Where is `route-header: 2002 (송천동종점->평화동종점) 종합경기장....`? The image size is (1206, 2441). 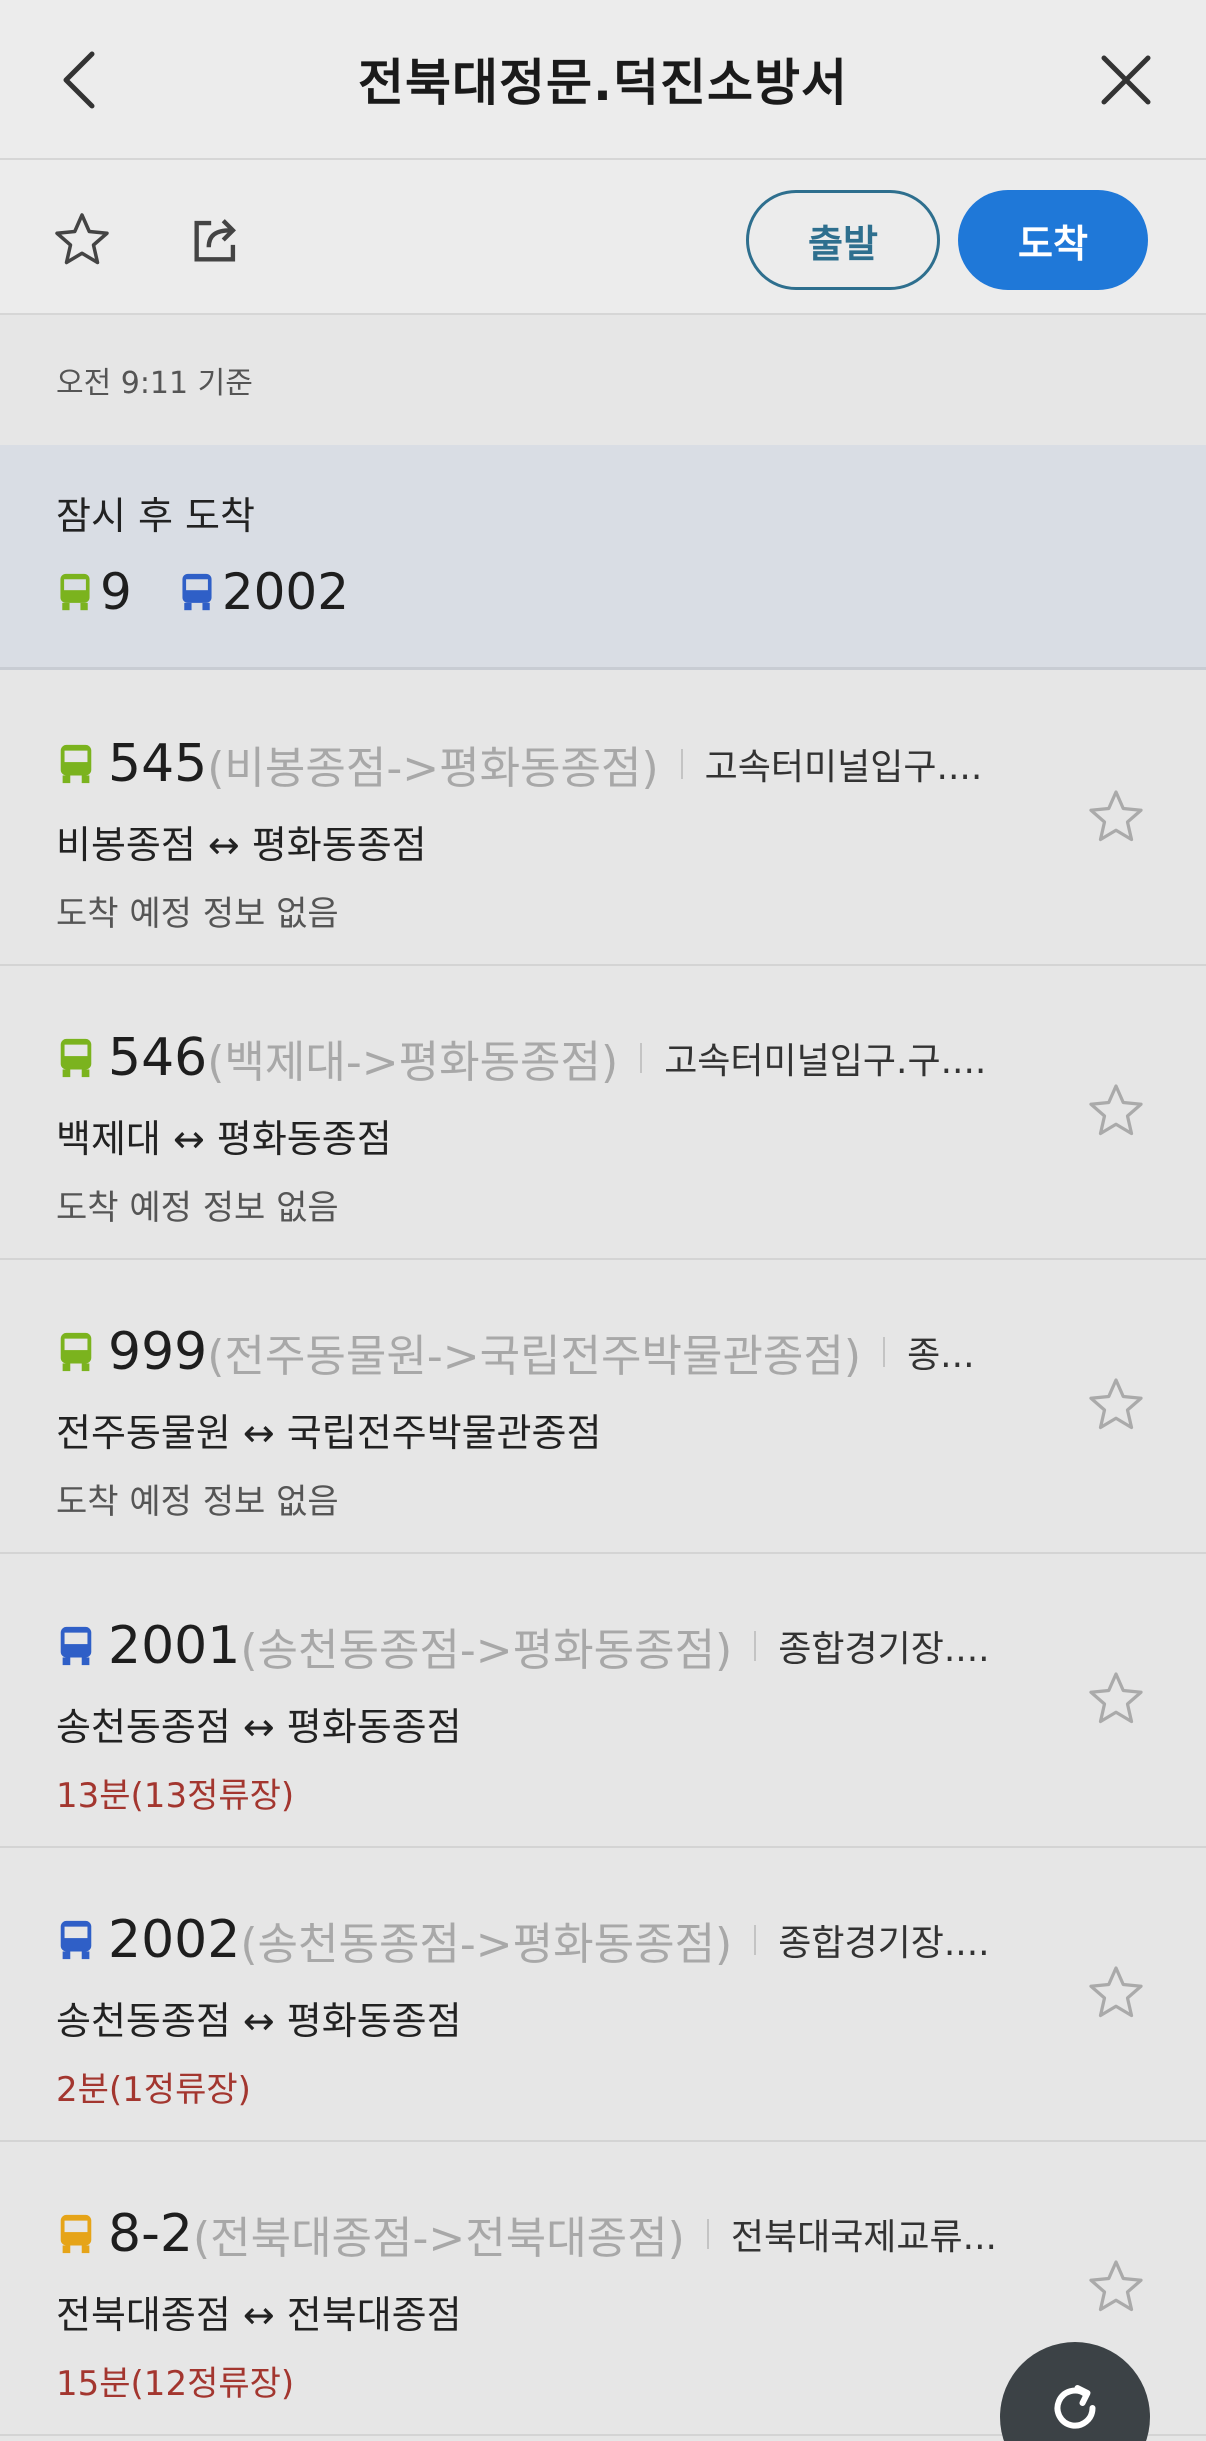
route-header: 2002 (송천동종점->평화동종점) 종합경기장.... is located at coordinates (556, 1940).